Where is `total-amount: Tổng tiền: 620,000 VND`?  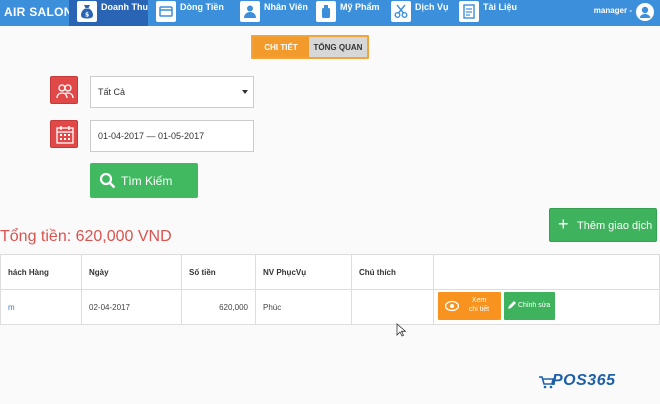
total-amount: Tổng tiền: 620,000 VND is located at coordinates (86, 236).